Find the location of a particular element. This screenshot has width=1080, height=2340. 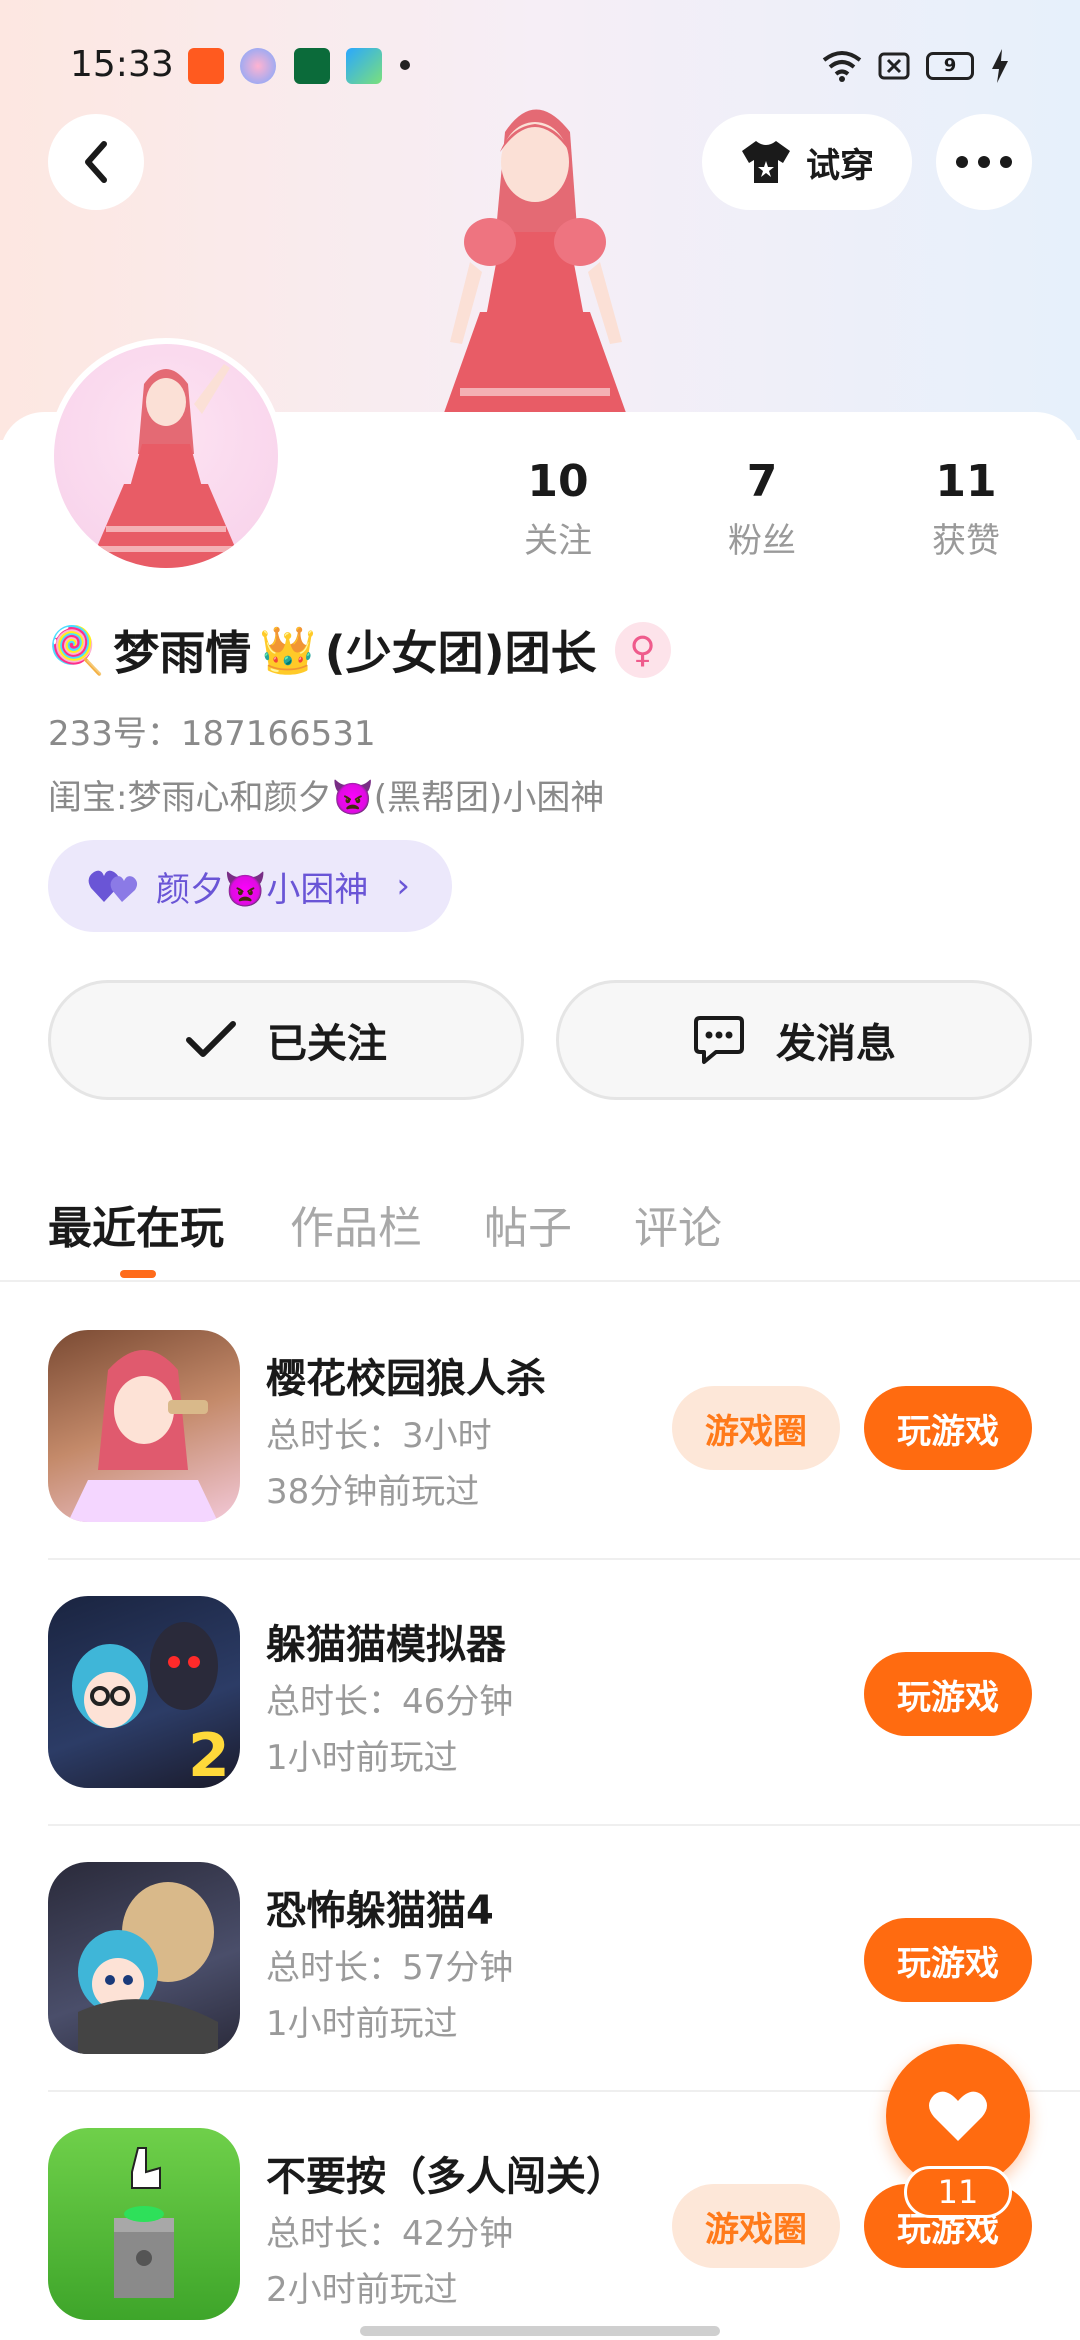

crown-emoji: 👑 is located at coordinates (288, 649).